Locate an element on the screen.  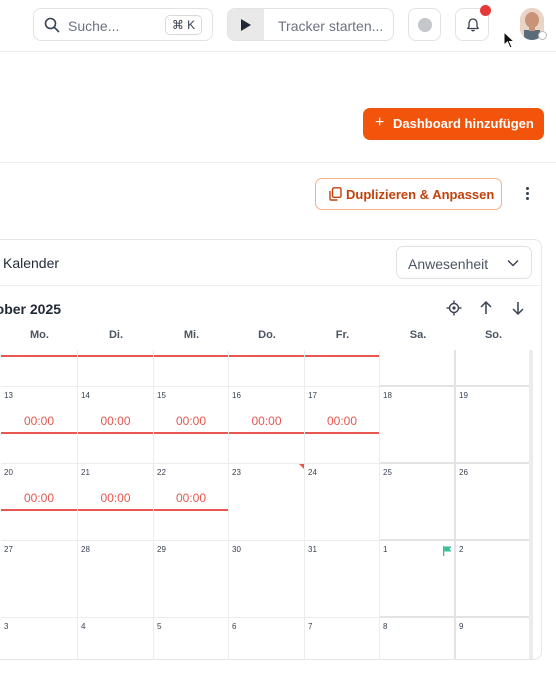
play-icon is located at coordinates (246, 25).